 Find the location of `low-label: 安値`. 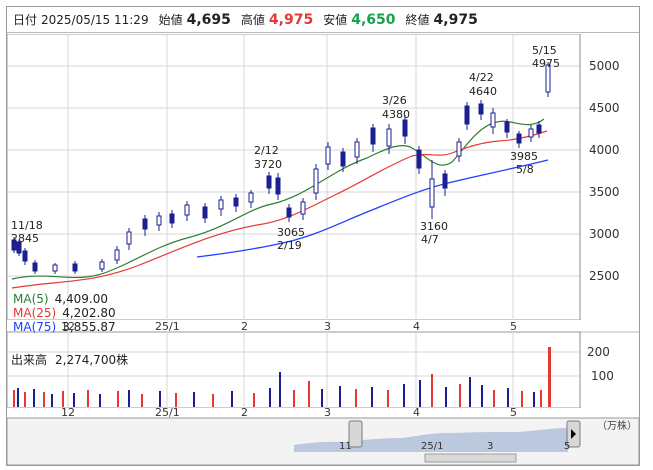

low-label: 安値 is located at coordinates (335, 20).